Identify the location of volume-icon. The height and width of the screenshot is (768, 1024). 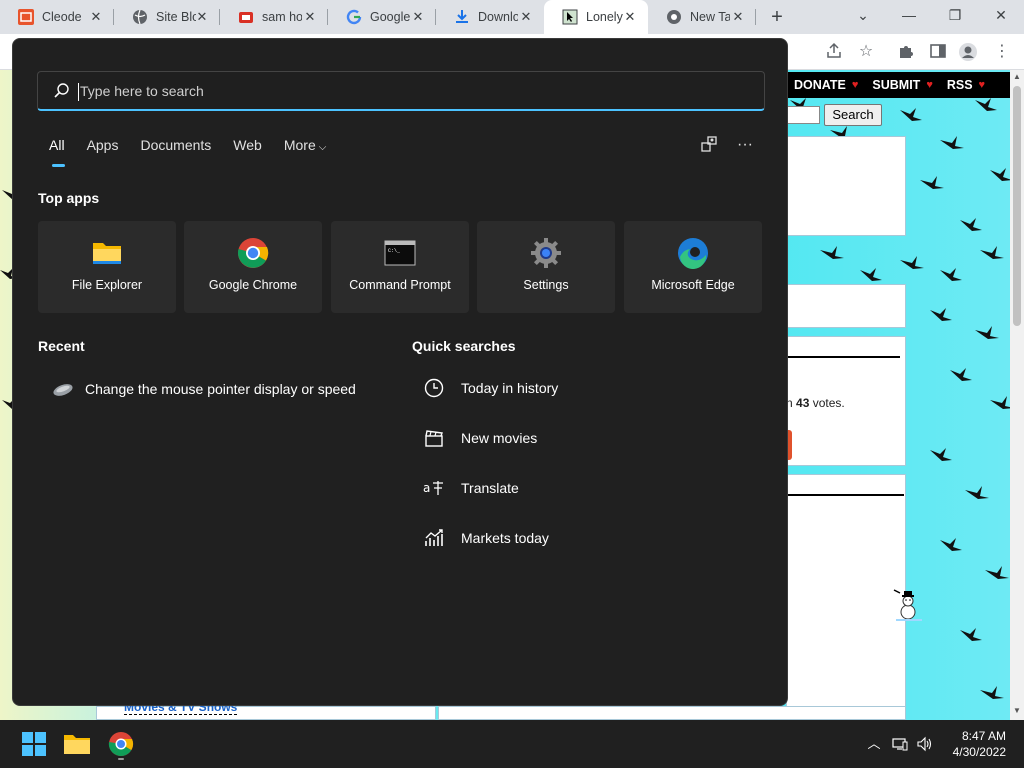
(925, 744).